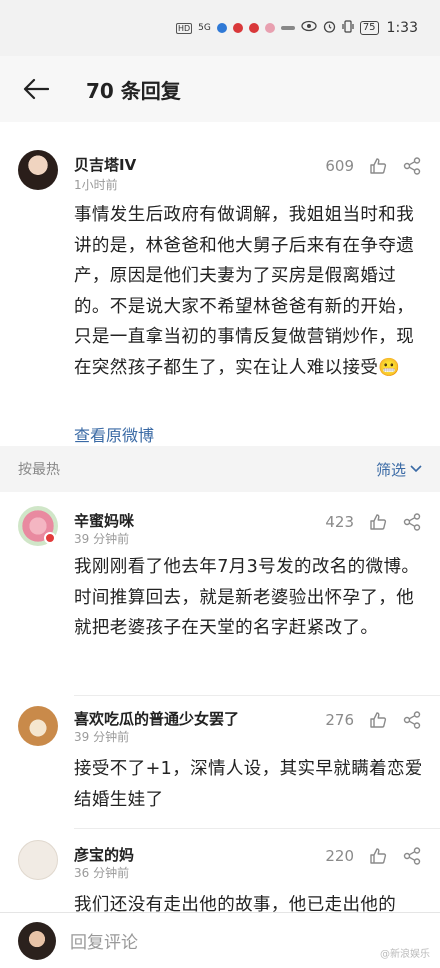 The image size is (440, 968). I want to click on chevron-down-icon, so click(416, 469).